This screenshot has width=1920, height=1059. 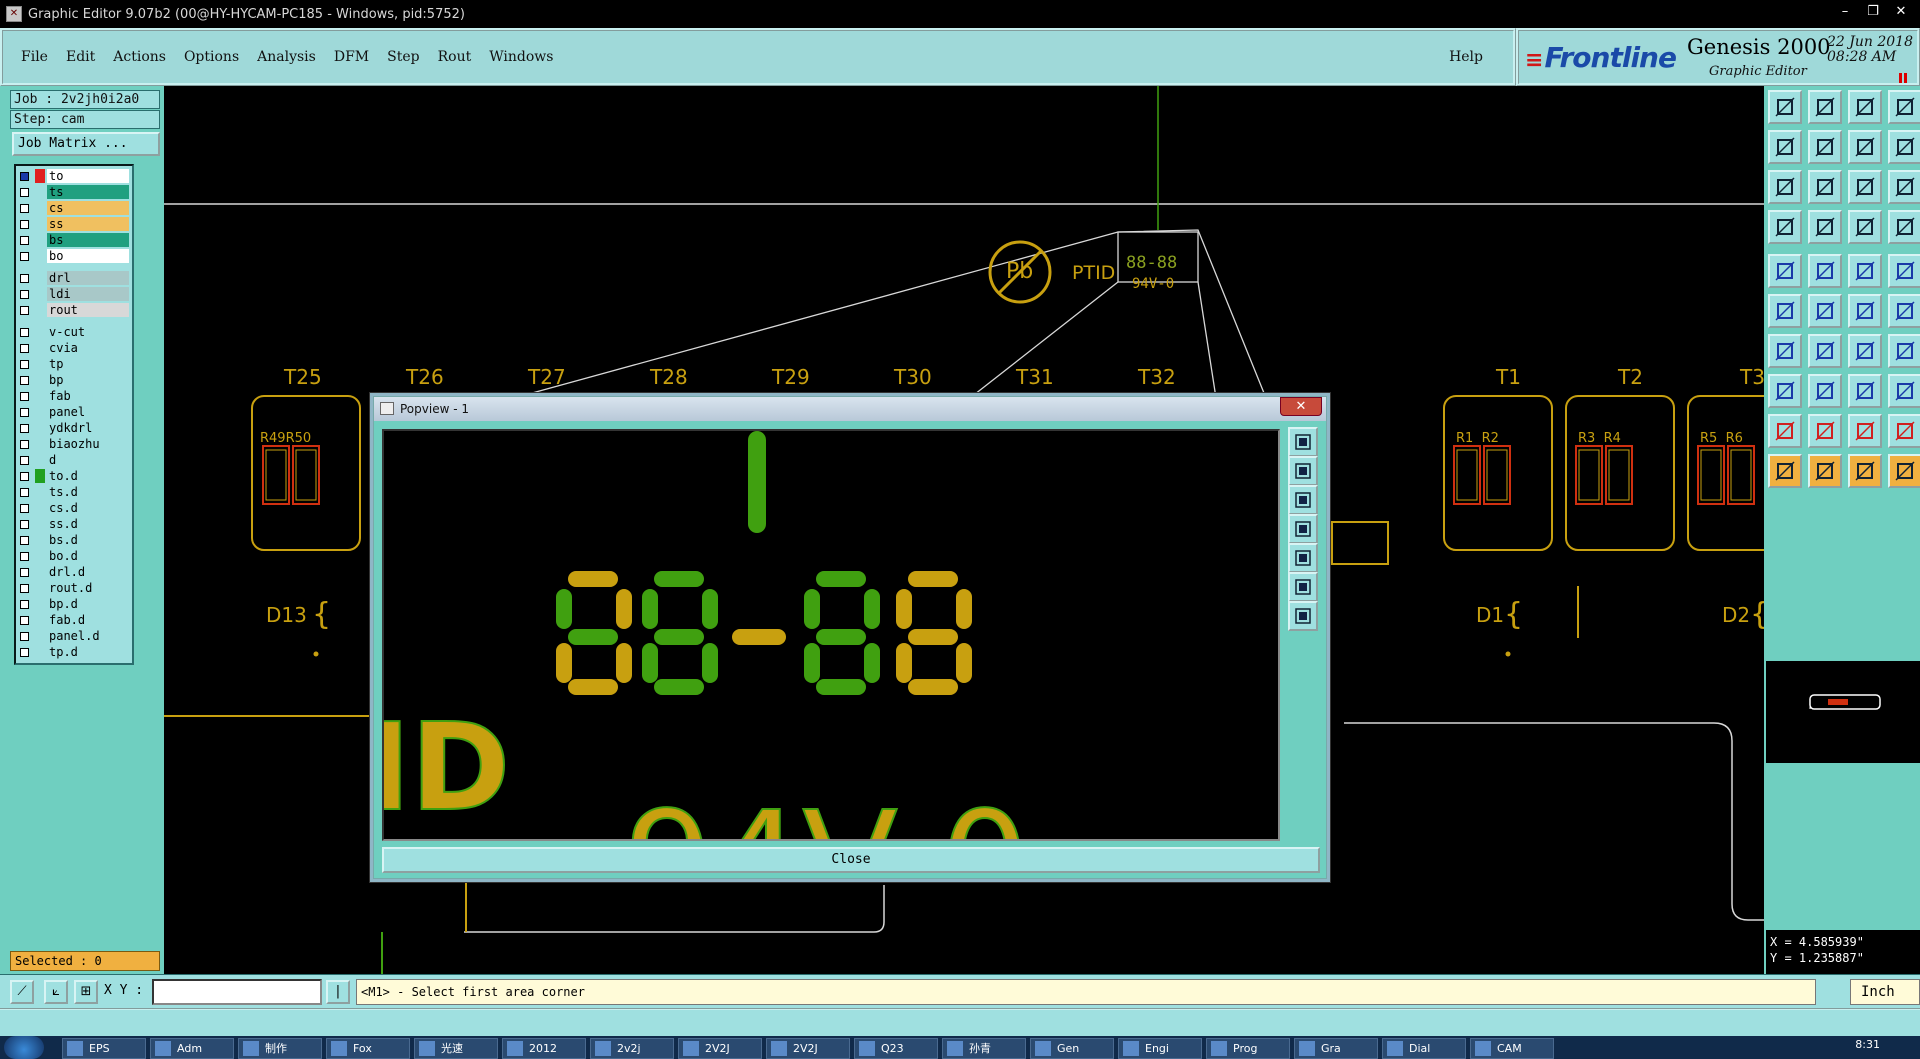 What do you see at coordinates (1466, 57) in the screenshot?
I see `menu-help: Help` at bounding box center [1466, 57].